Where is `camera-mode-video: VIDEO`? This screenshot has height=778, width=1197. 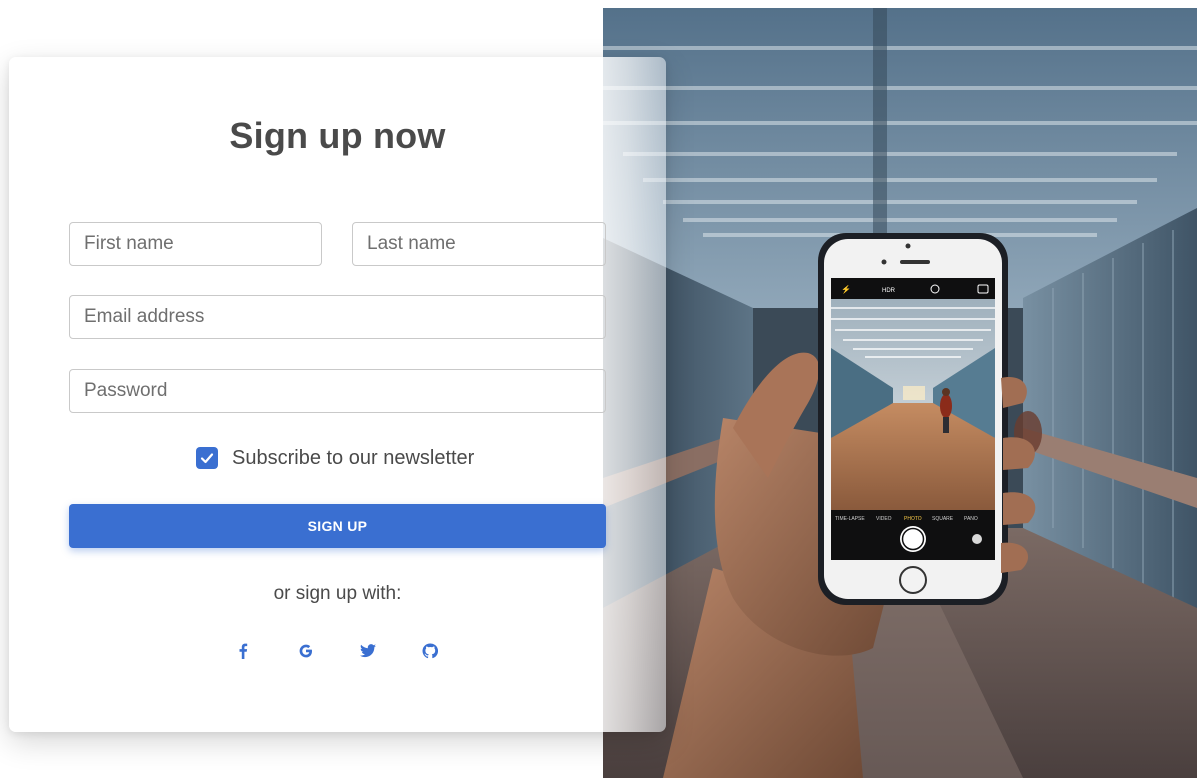
camera-mode-video: VIDEO is located at coordinates (884, 519).